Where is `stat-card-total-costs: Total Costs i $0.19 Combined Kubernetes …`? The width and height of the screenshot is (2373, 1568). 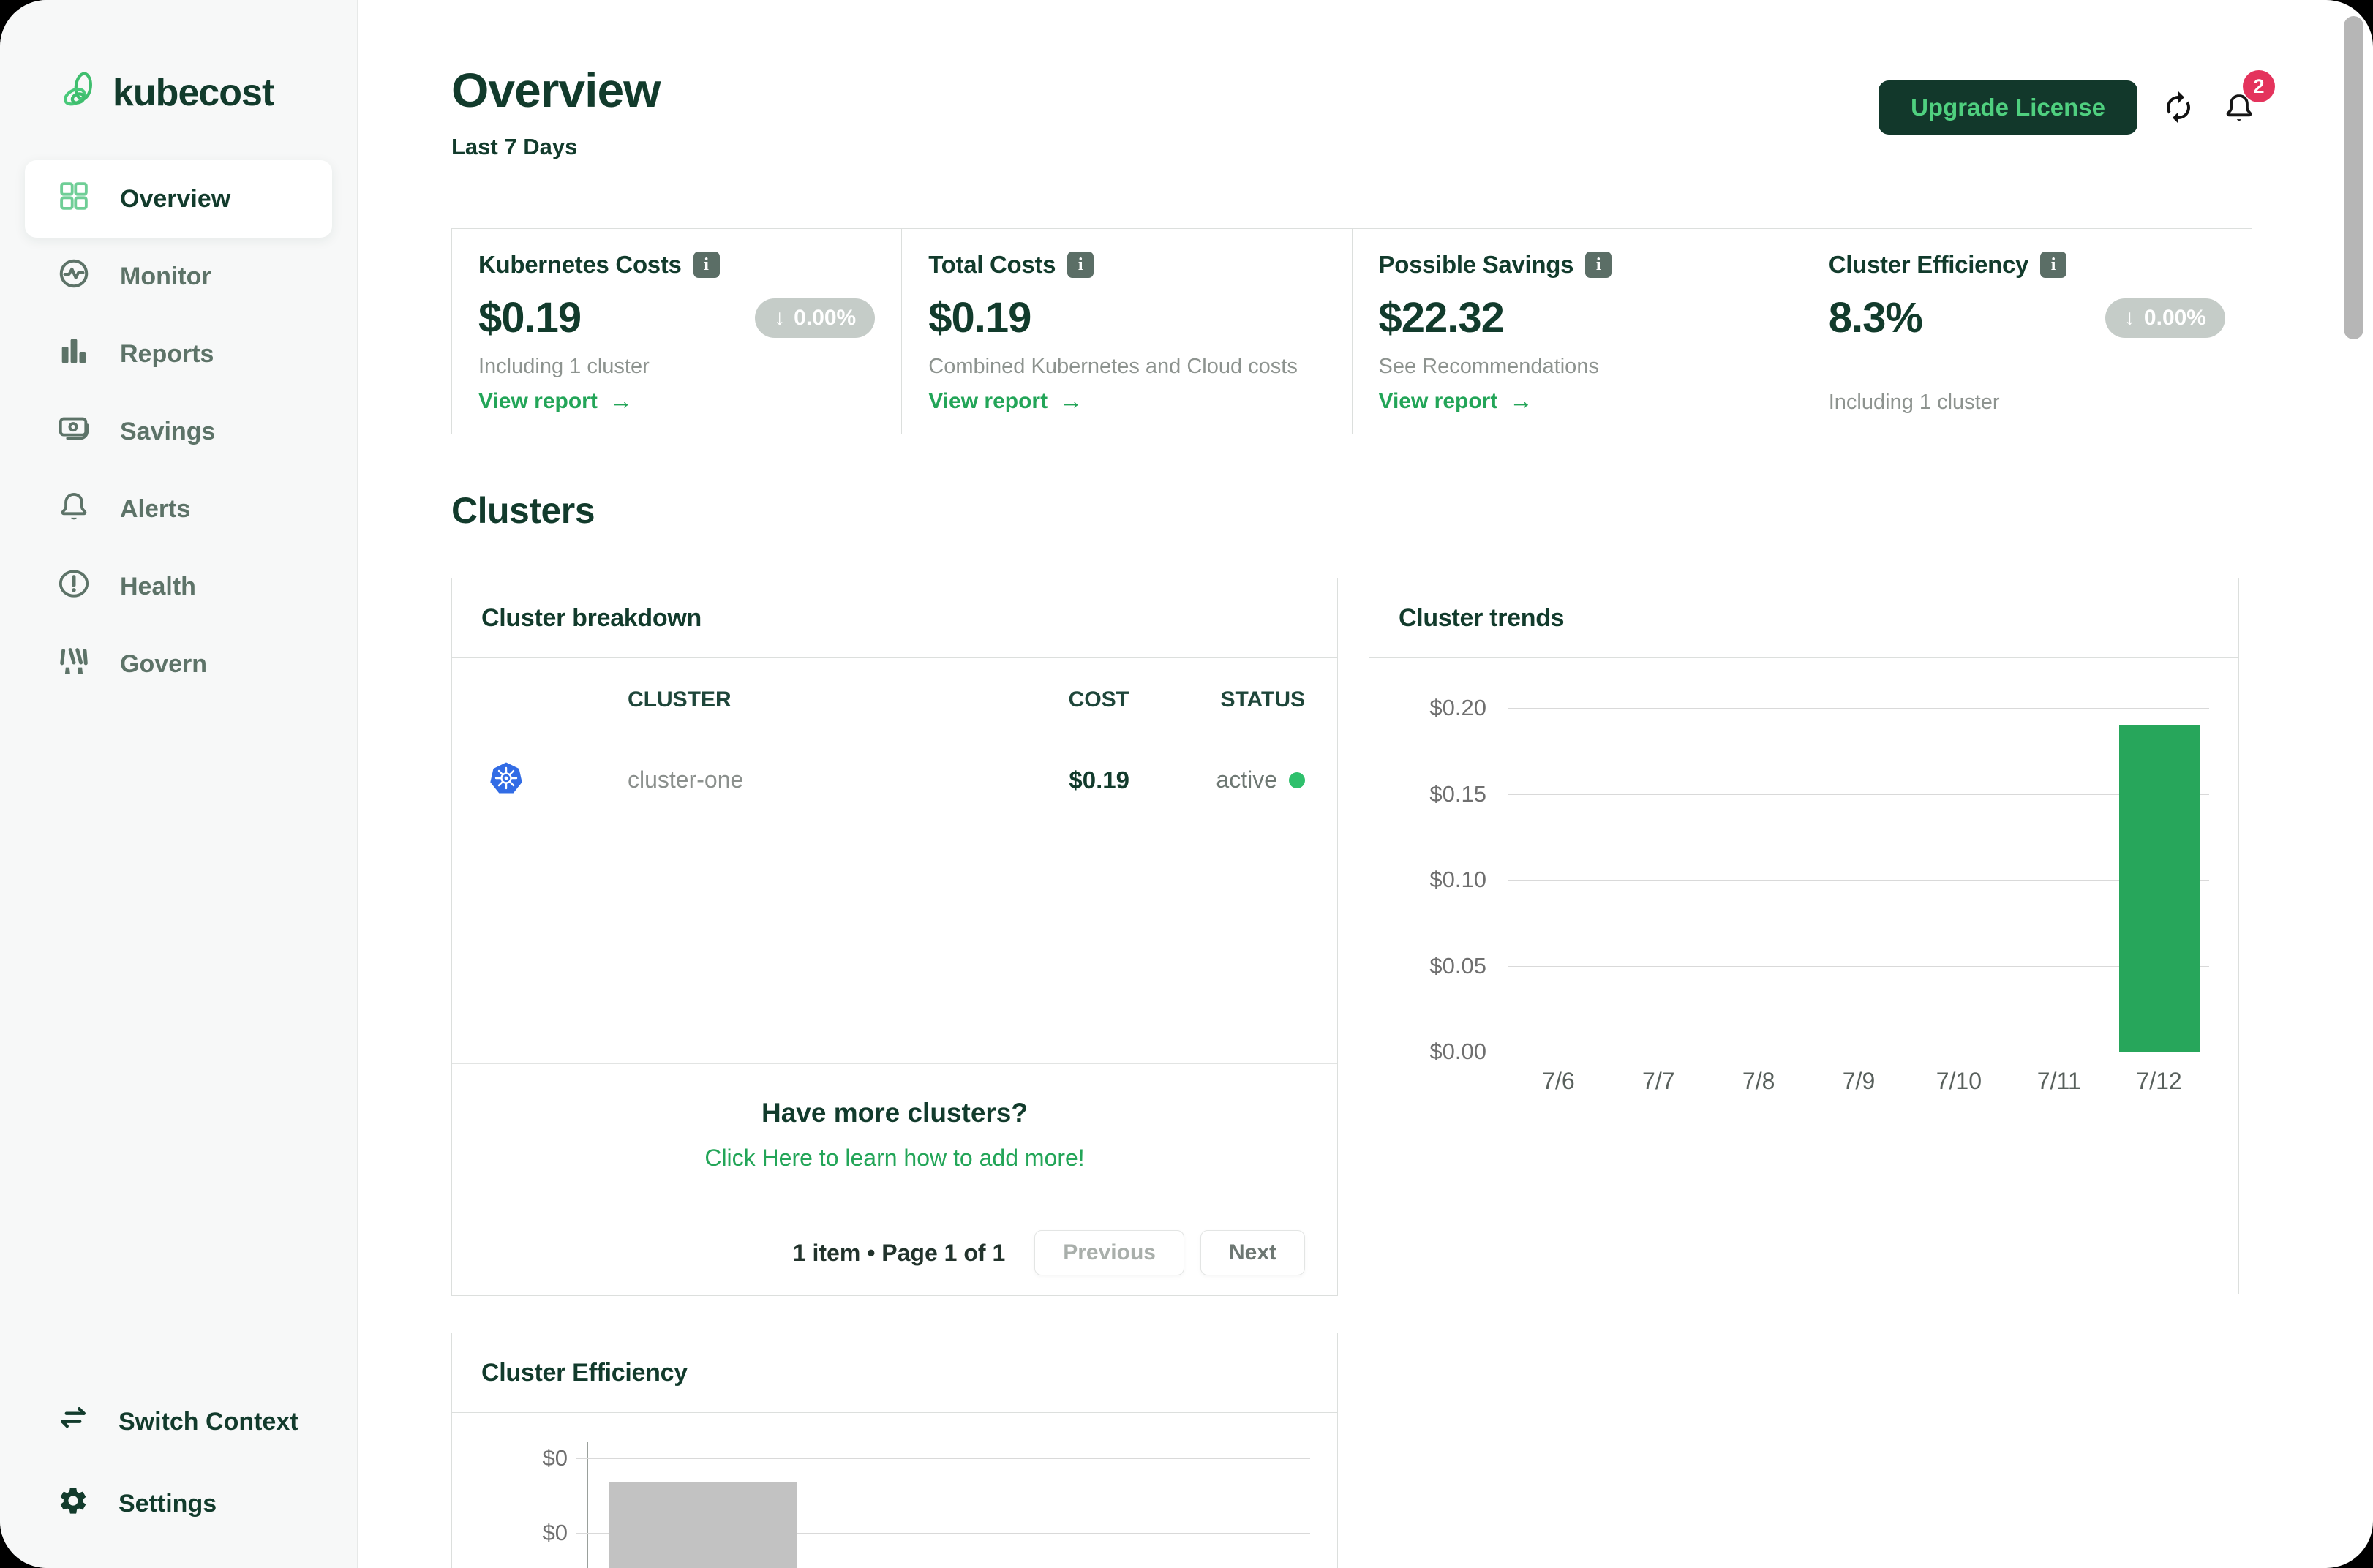 stat-card-total-costs: Total Costs i $0.19 Combined Kubernetes … is located at coordinates (1127, 331).